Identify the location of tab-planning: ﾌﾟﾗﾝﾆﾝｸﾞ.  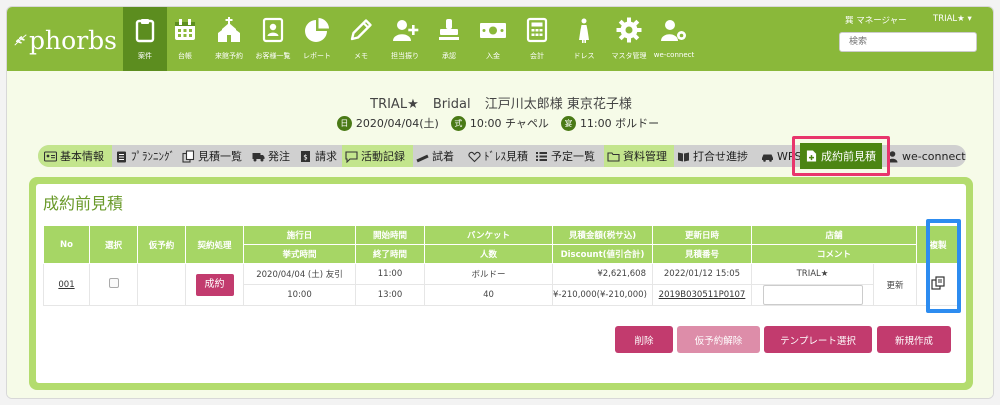
(145, 156).